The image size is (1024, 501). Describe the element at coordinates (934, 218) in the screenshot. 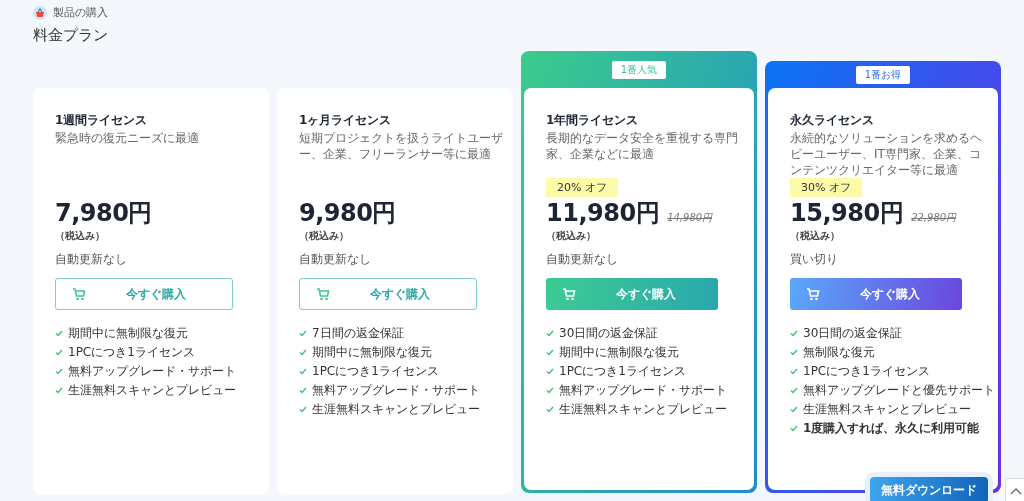

I see `old-price: 22,980円` at that location.